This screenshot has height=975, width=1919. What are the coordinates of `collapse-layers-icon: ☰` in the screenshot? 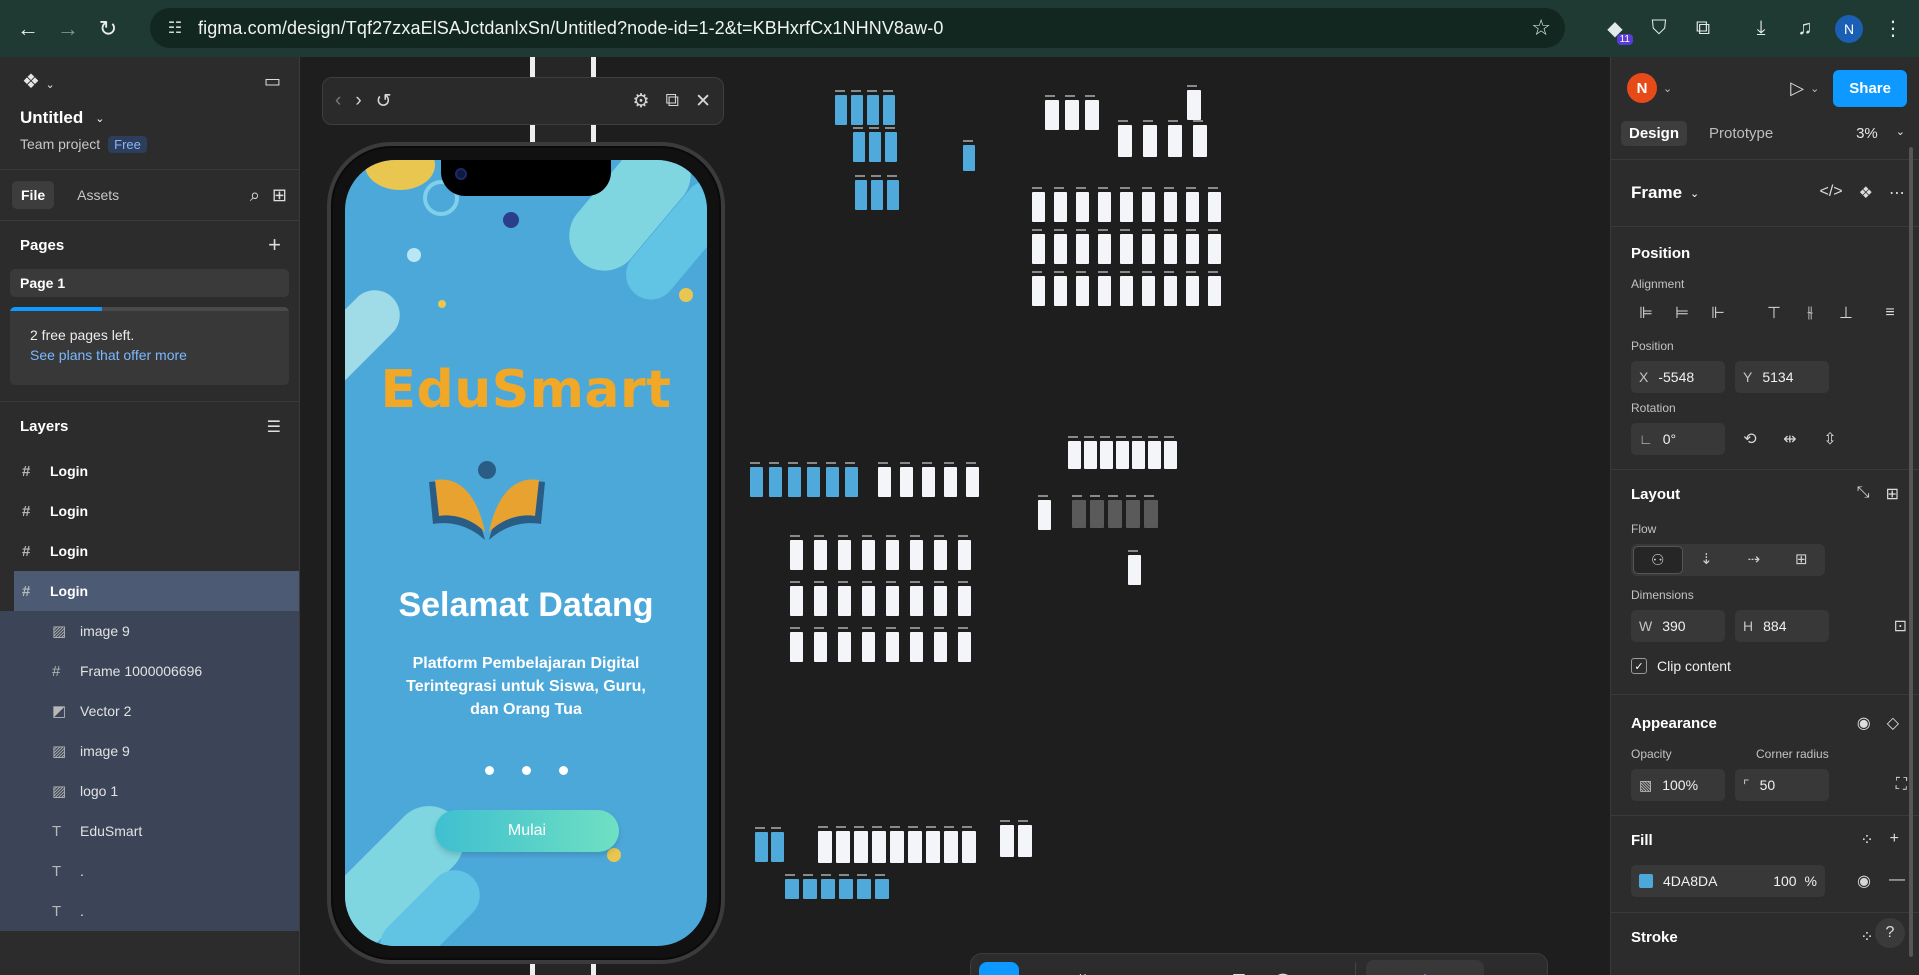 It's located at (274, 427).